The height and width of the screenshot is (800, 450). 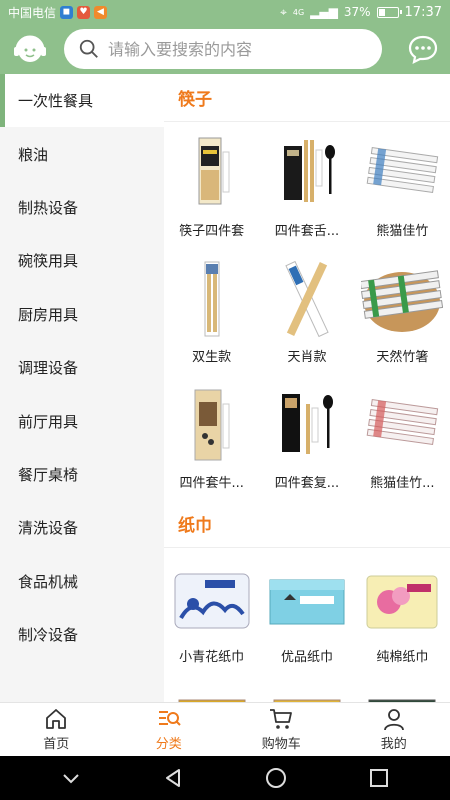 I want to click on nav-home-button, so click(x=276, y=778).